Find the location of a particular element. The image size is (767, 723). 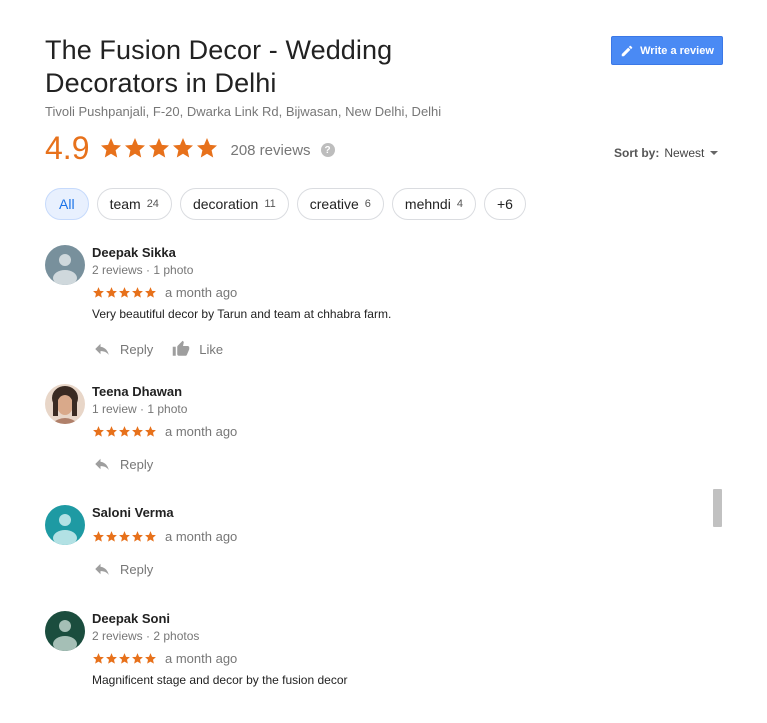

reviewer-name: Teena Dhawan is located at coordinates (164, 392).